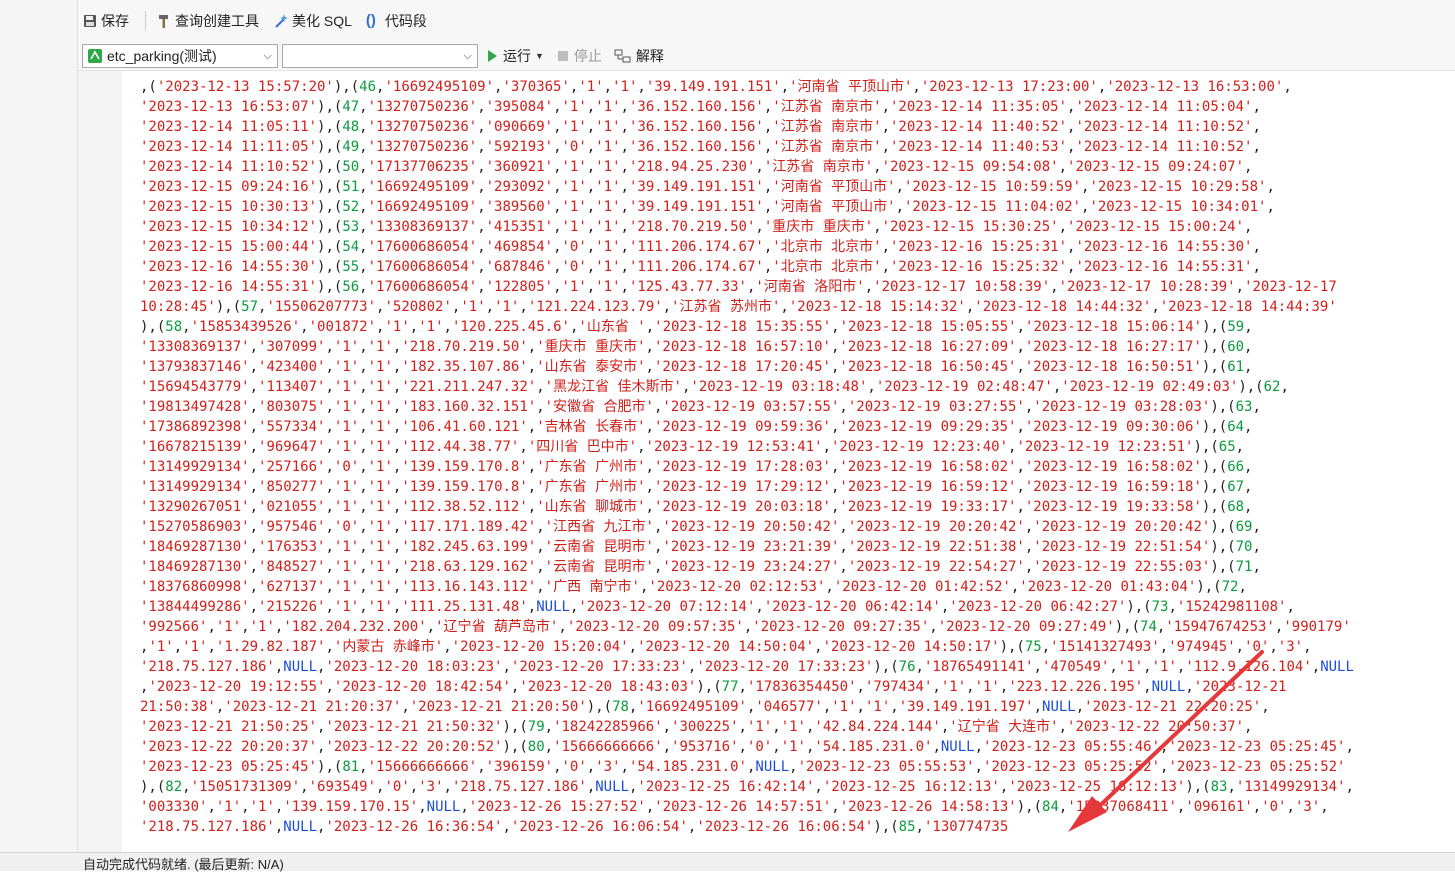  I want to click on beautify-sql-button: 美化 SQL, so click(312, 21).